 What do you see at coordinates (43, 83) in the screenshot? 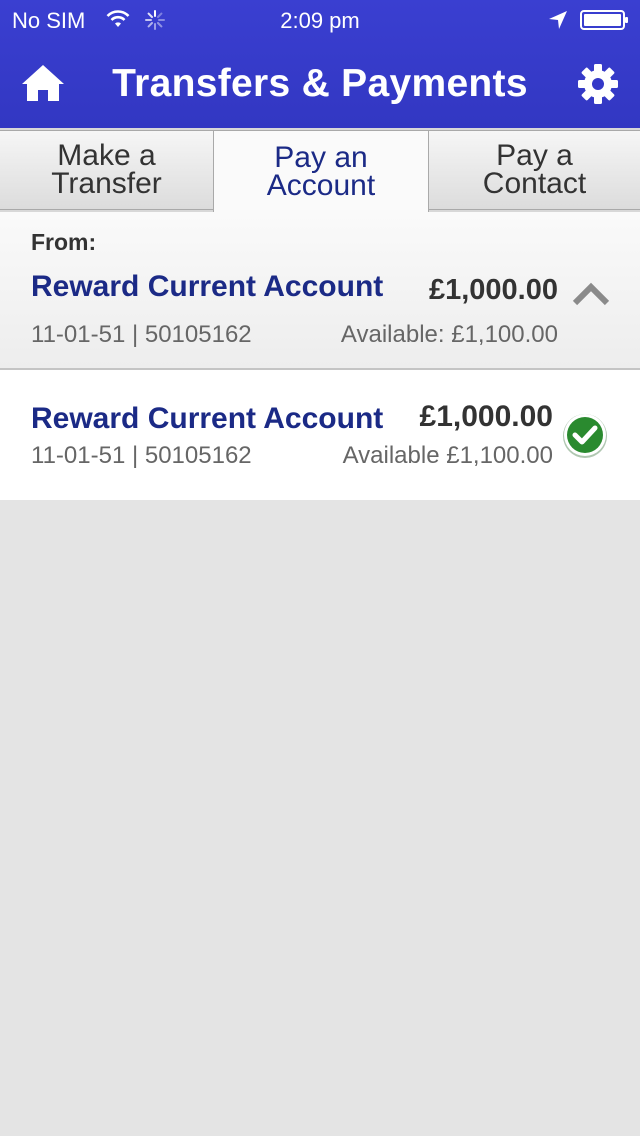
I see `home-icon` at bounding box center [43, 83].